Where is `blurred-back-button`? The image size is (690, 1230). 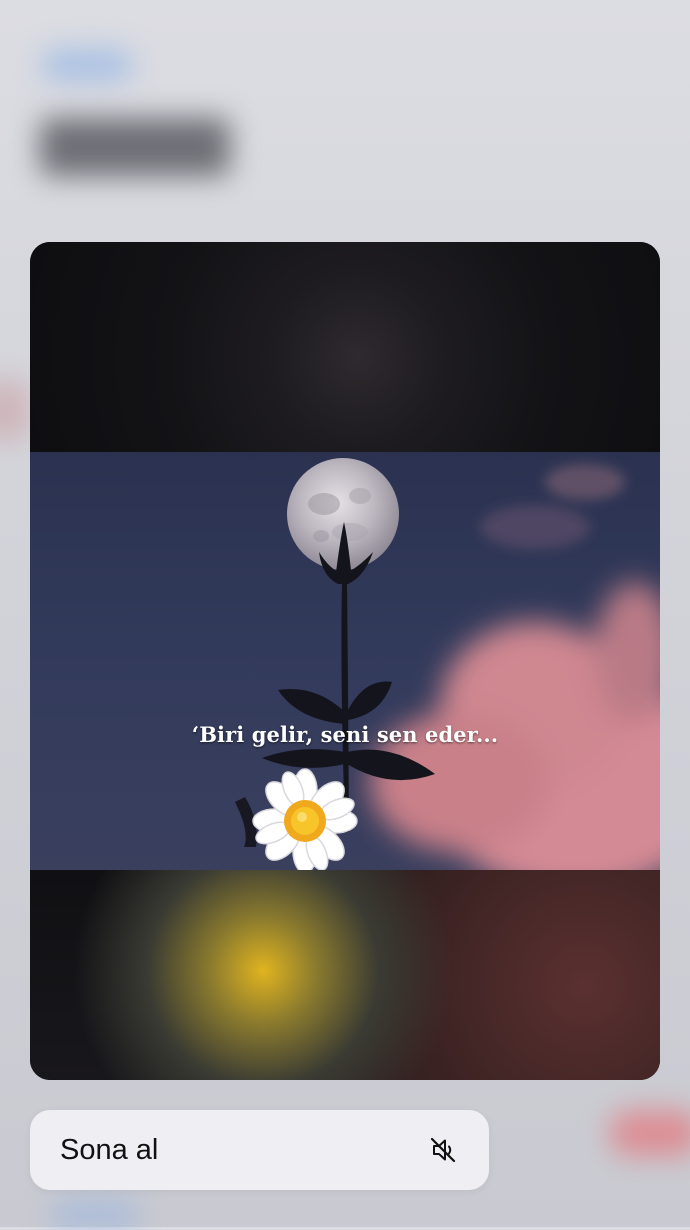
blurred-back-button is located at coordinates (87, 65).